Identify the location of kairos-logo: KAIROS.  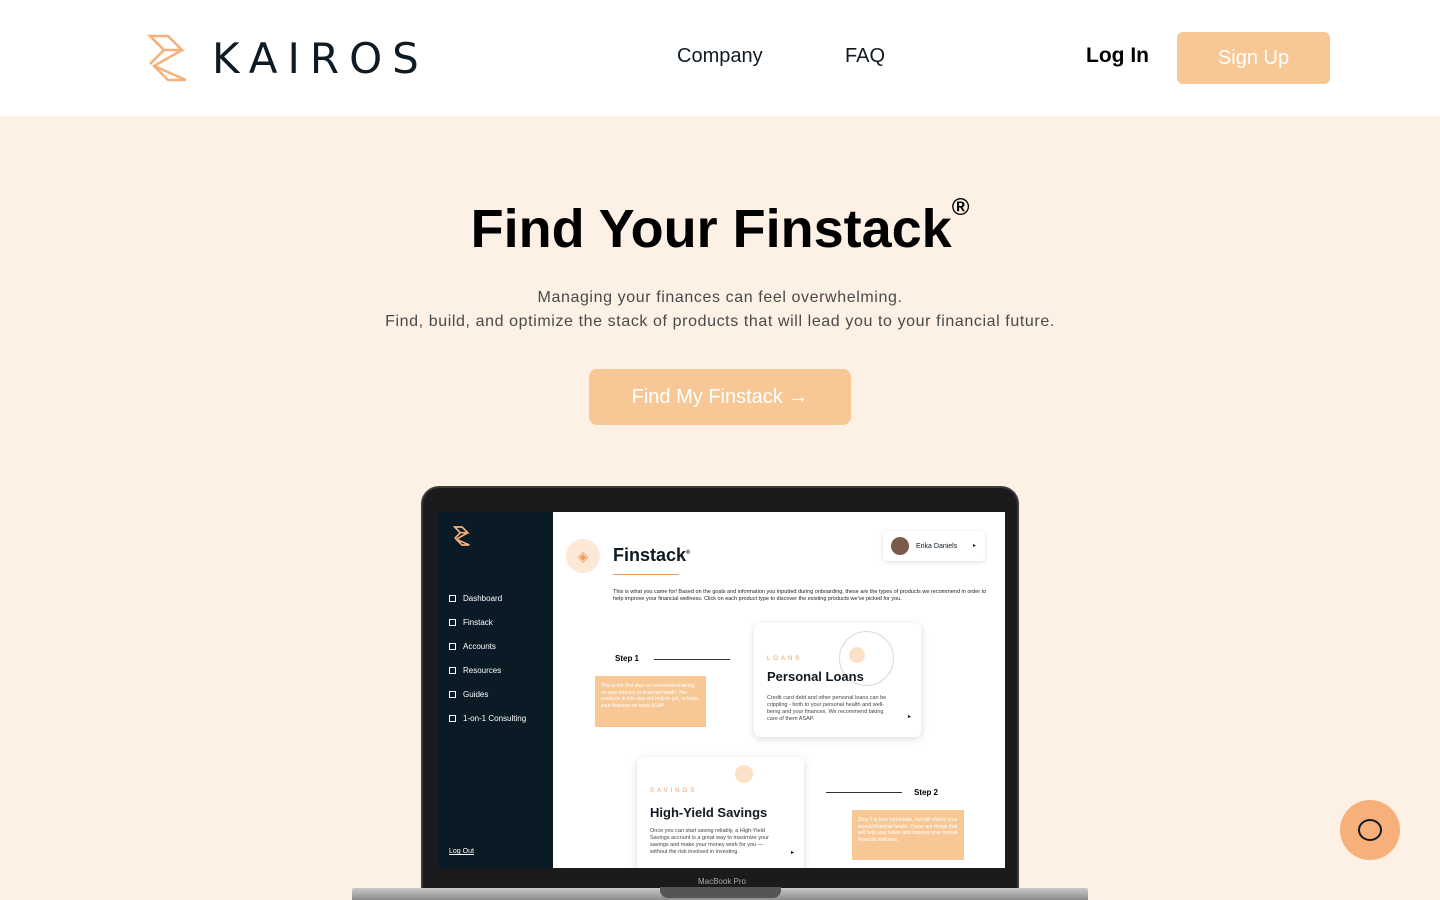
(287, 58).